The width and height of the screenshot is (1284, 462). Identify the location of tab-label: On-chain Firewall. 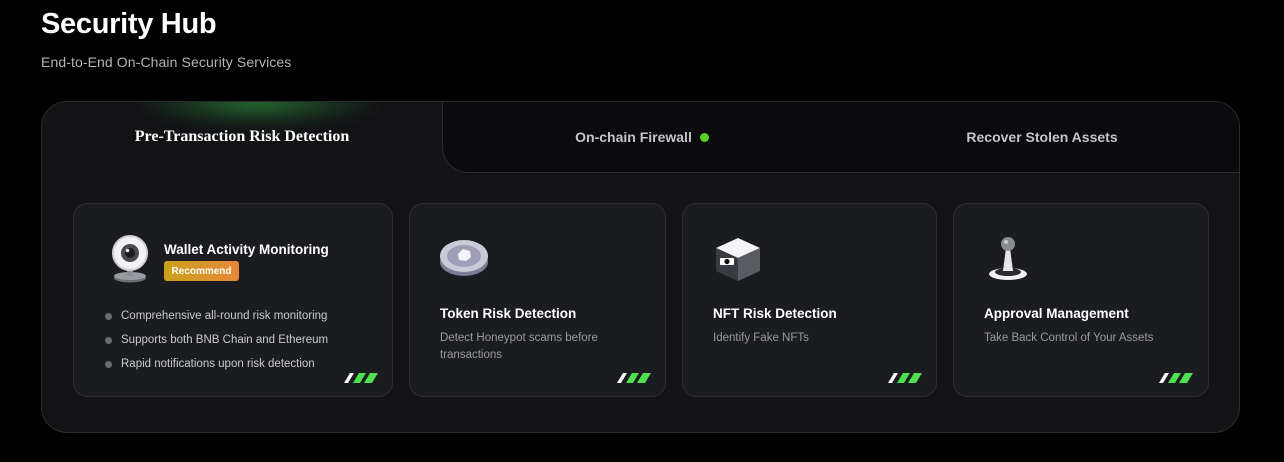
(633, 137).